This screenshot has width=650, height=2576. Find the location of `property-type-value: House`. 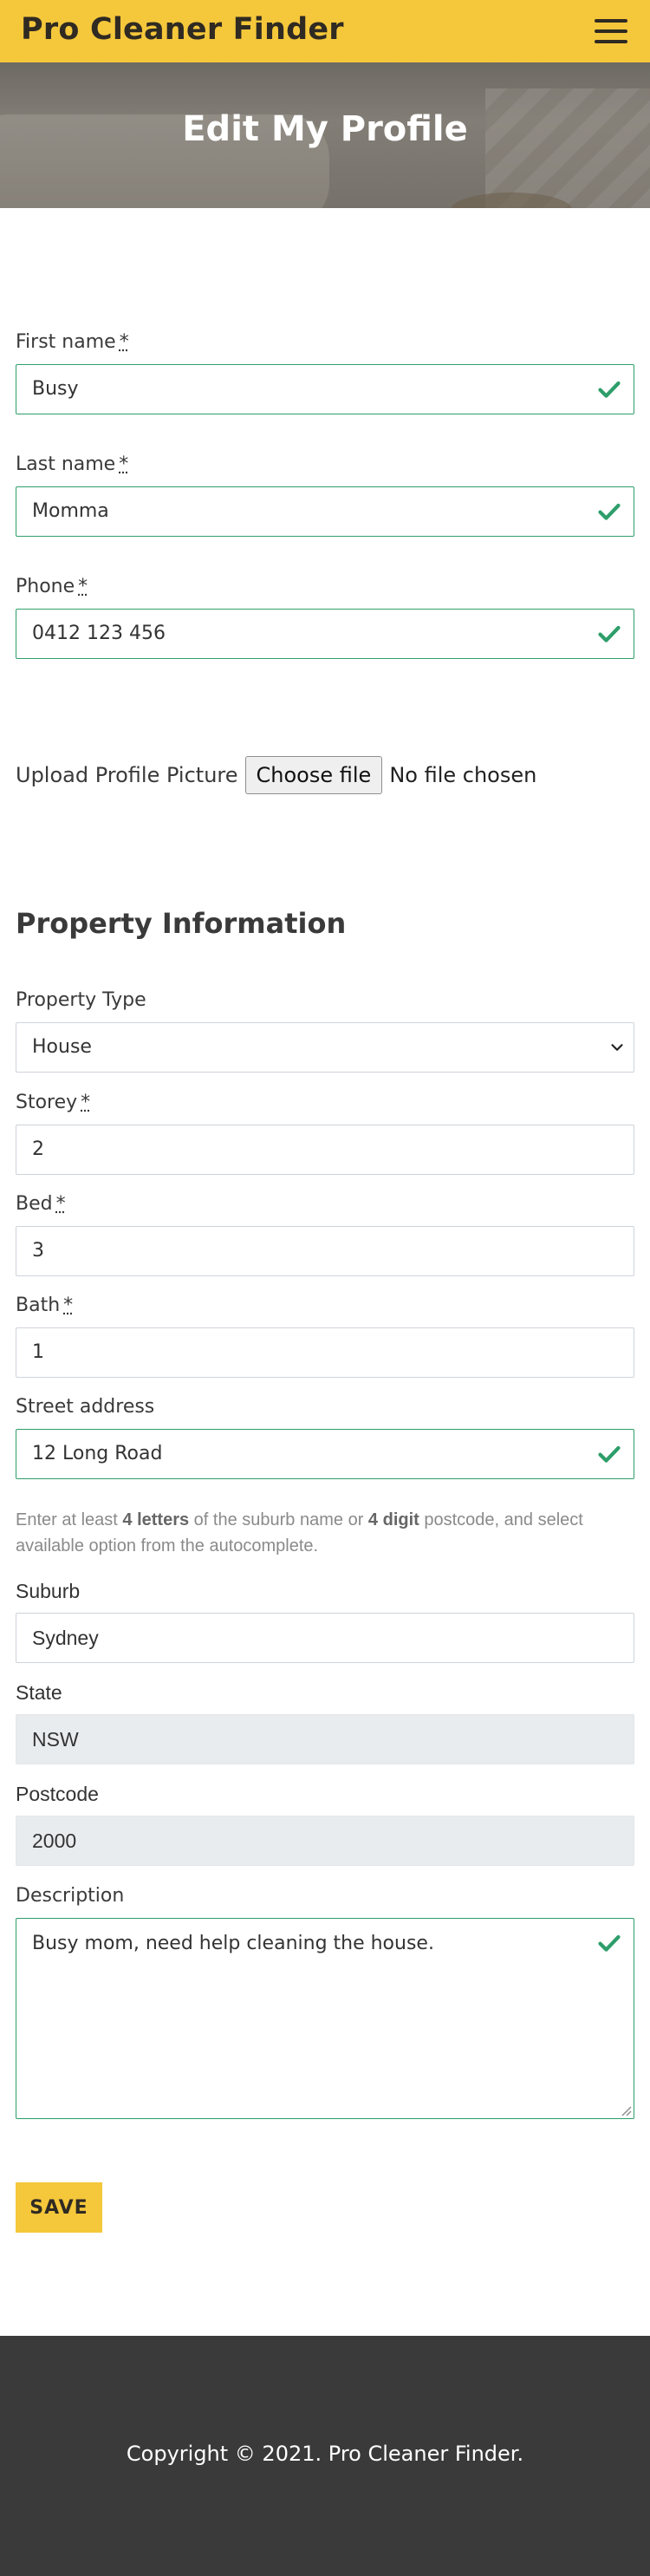

property-type-value: House is located at coordinates (62, 1047).